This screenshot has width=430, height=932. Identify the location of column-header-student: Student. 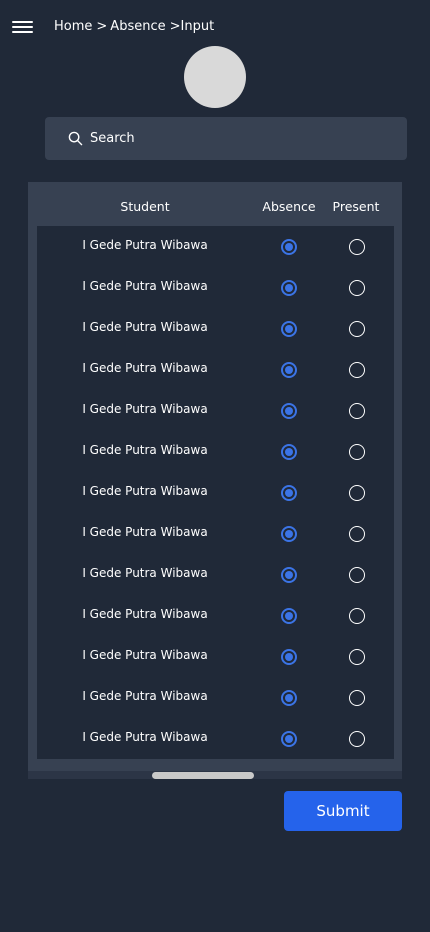
(145, 206).